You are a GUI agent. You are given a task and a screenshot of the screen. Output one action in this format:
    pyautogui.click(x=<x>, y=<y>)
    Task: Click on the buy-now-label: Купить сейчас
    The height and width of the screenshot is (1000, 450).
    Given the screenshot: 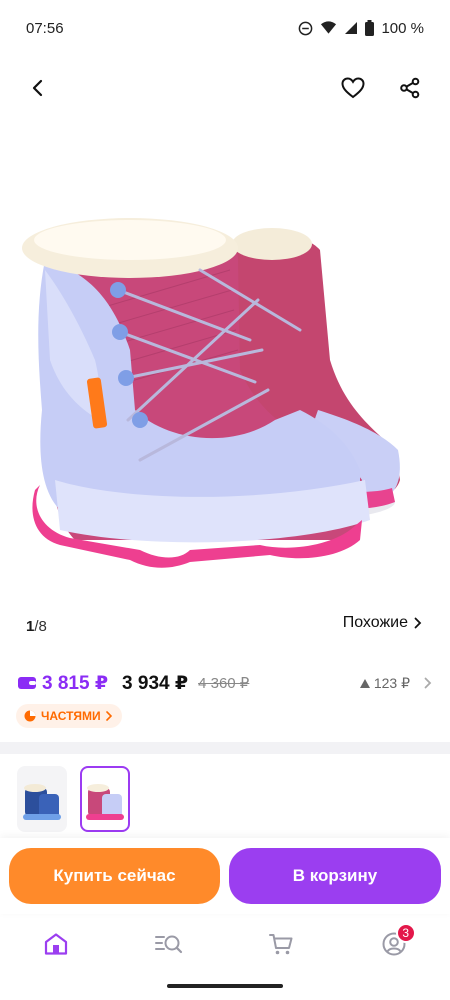 What is the action you would take?
    pyautogui.click(x=114, y=875)
    